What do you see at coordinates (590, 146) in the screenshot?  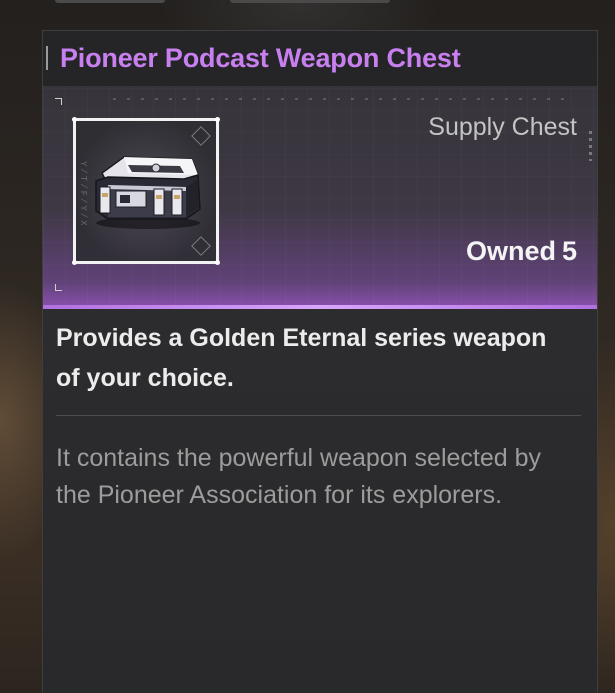 I see `decorative-side-dots` at bounding box center [590, 146].